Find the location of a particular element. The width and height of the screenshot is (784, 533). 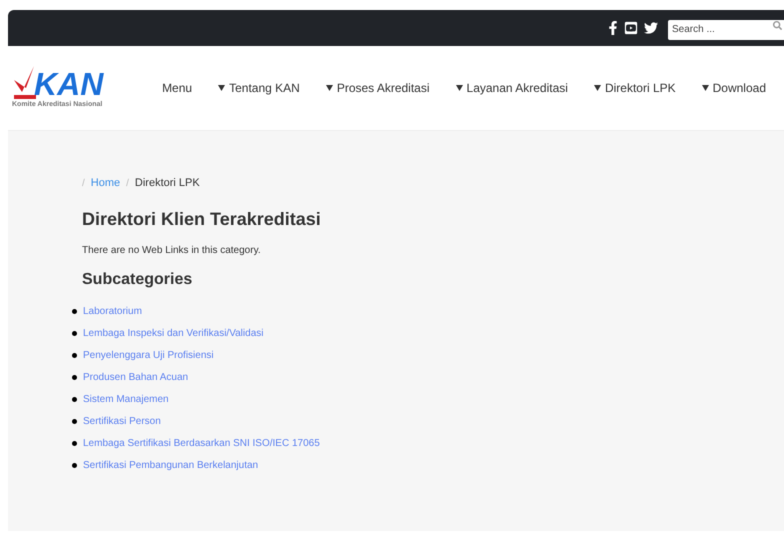

notice-text: There are no Web Links in this category. is located at coordinates (172, 251).